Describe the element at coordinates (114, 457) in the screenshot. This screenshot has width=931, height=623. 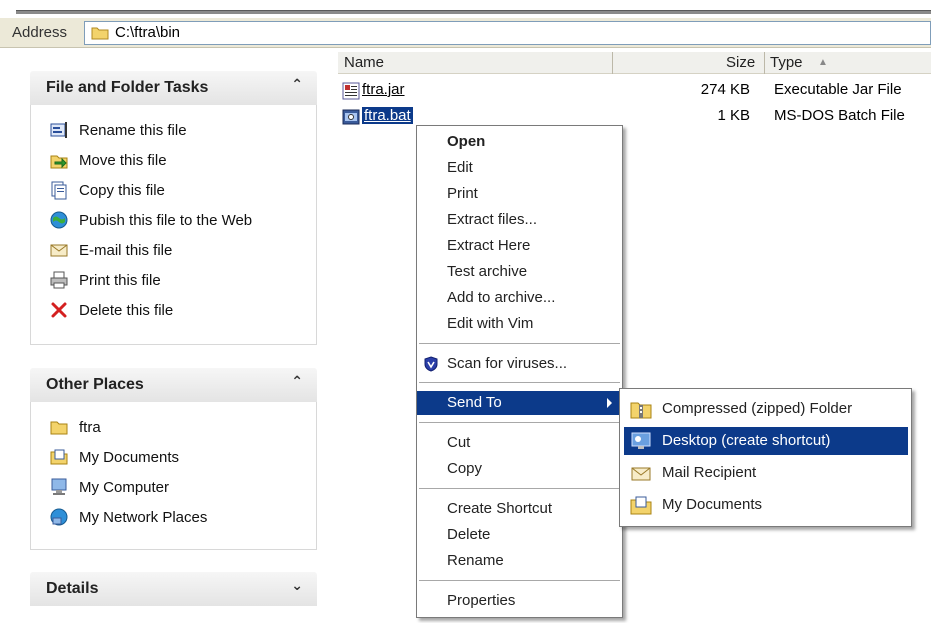
I see `place-my-documents: My Documents` at that location.